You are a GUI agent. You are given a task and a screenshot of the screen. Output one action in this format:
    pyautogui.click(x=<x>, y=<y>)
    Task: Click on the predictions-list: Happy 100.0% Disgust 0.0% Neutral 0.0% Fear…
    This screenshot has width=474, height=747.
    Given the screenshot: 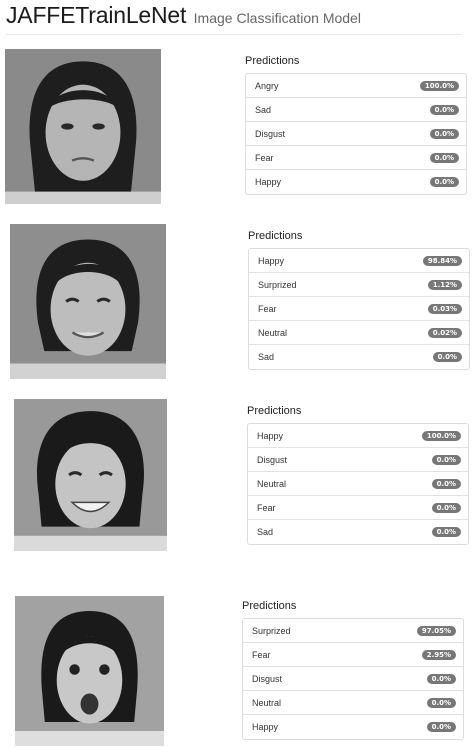 What is the action you would take?
    pyautogui.click(x=358, y=484)
    